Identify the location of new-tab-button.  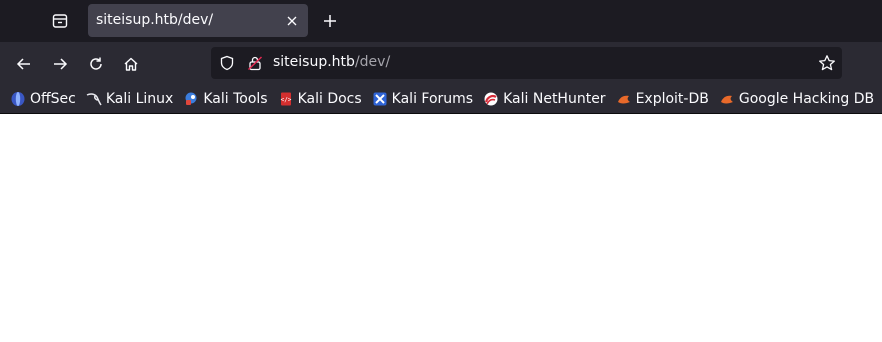
(330, 21).